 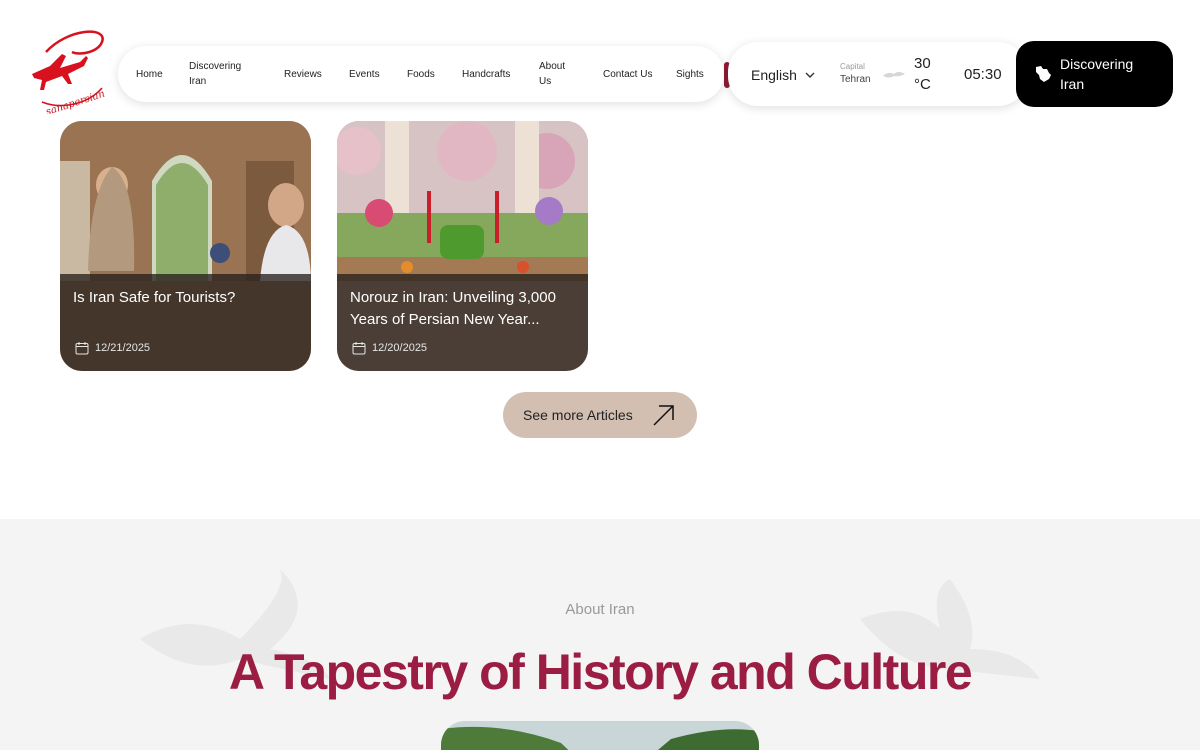 I want to click on nav-item-reviews: Reviews, so click(x=316, y=74).